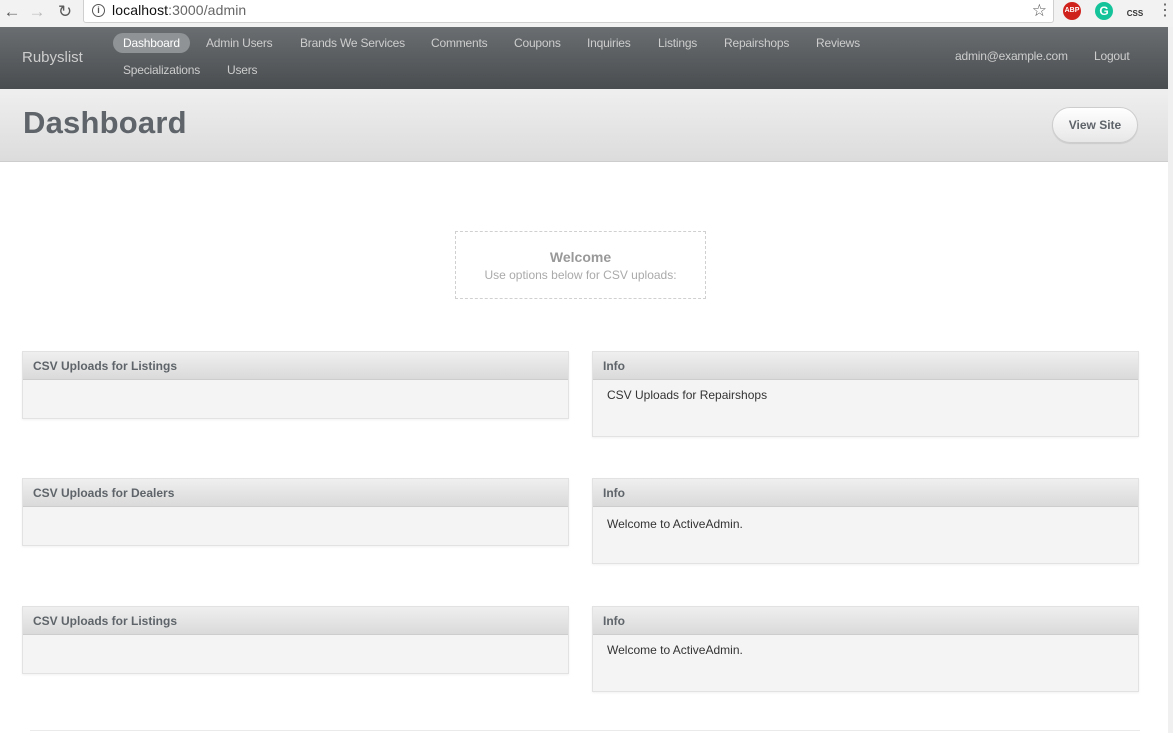 The image size is (1173, 733). Describe the element at coordinates (865, 394) in the screenshot. I see `panel-info: Info CSV Uploads for Repairshops` at that location.